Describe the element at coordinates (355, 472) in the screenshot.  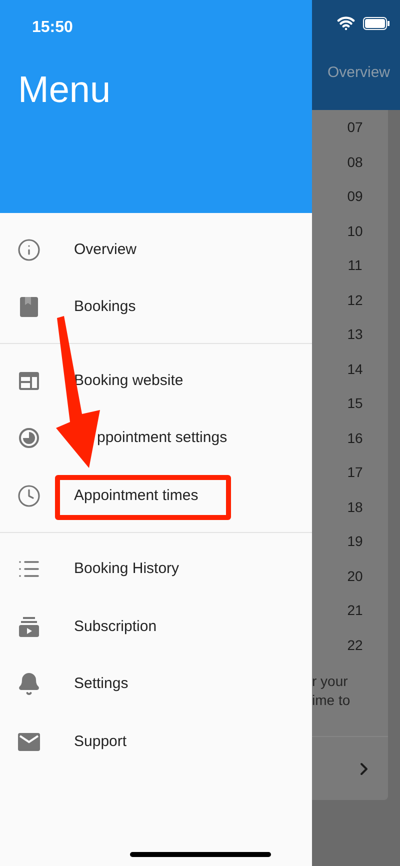
I see `hour-label: 17` at that location.